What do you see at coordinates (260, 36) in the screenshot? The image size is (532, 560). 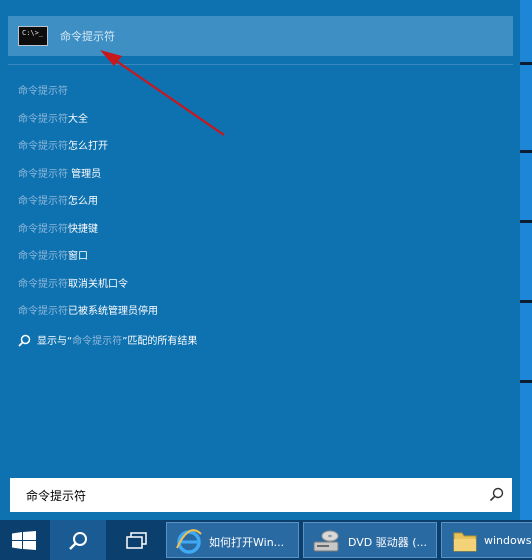 I see `best-match-result: C:\>_ 命令提示符` at bounding box center [260, 36].